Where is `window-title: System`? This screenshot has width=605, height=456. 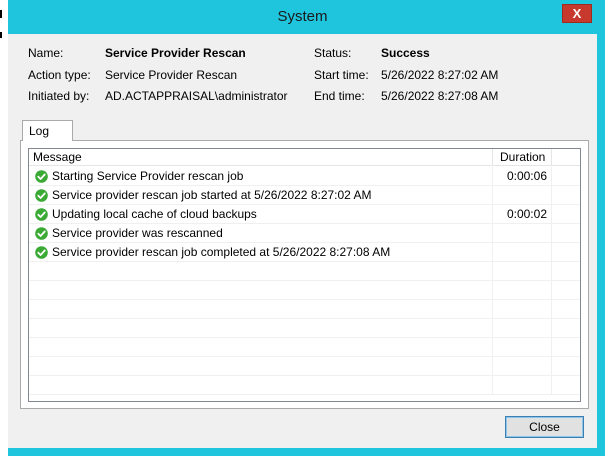 window-title: System is located at coordinates (302, 16).